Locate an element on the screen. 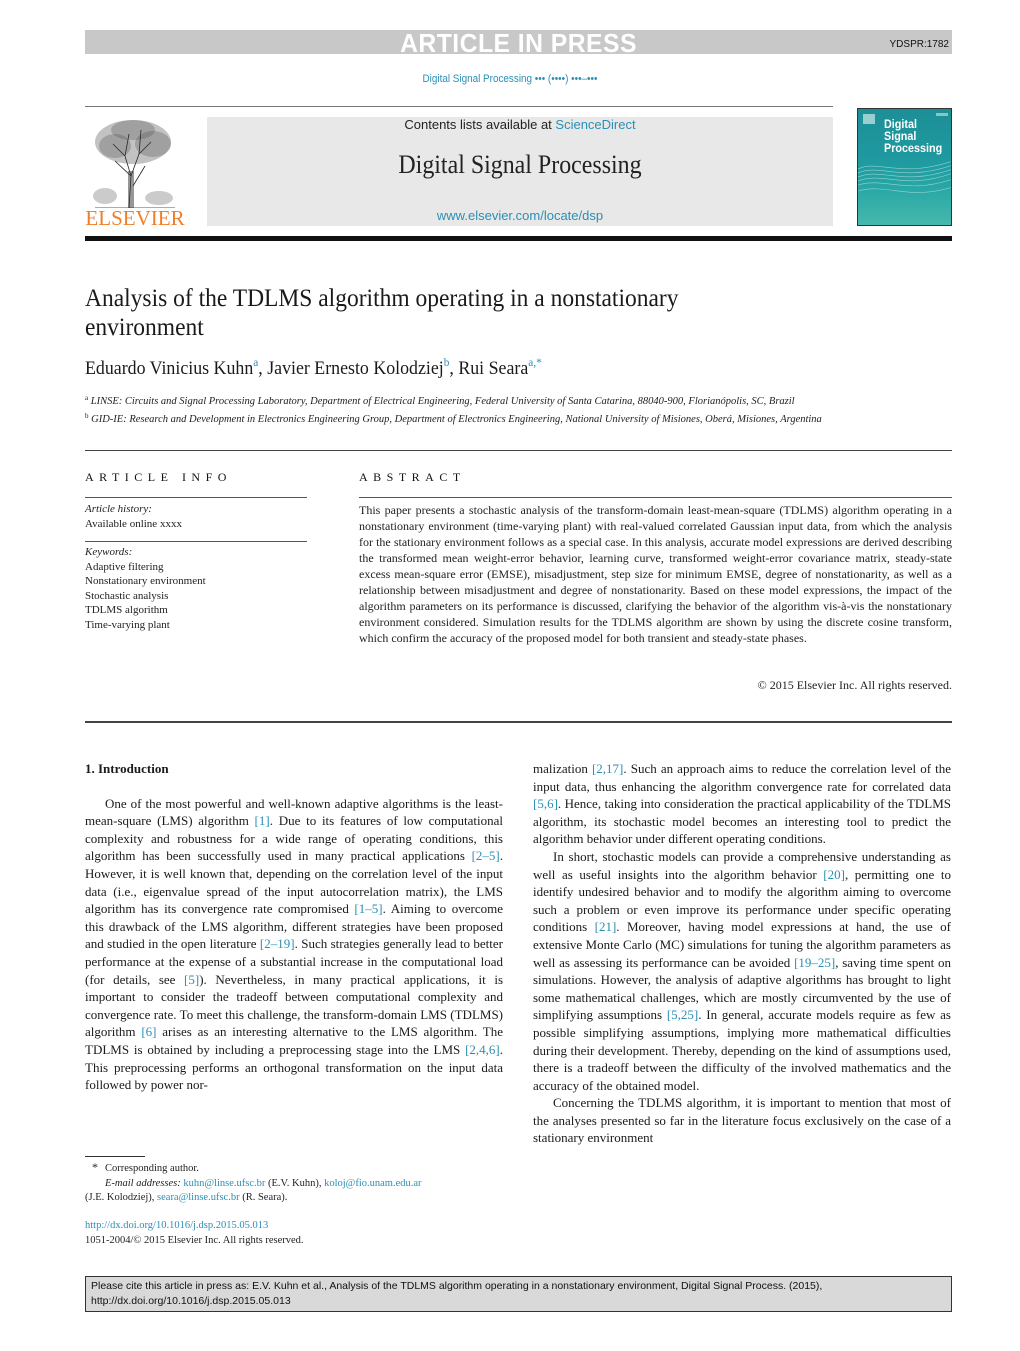 This screenshot has height=1351, width=1020. abstract-divider is located at coordinates (518, 722).